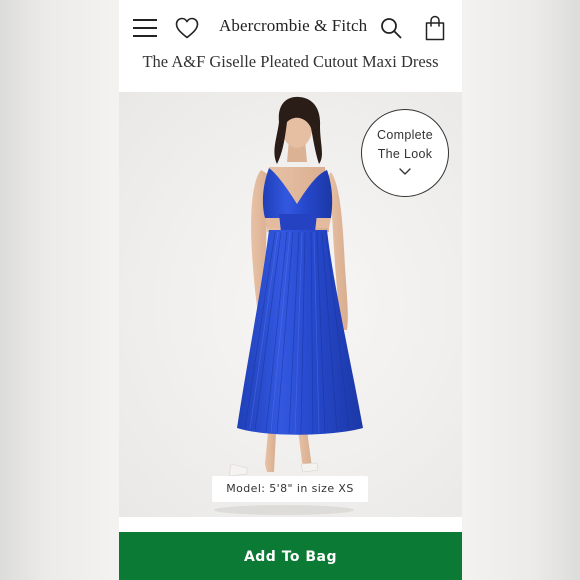 Image resolution: width=580 pixels, height=580 pixels. I want to click on complete-the-look-button: Complete The Look, so click(405, 153).